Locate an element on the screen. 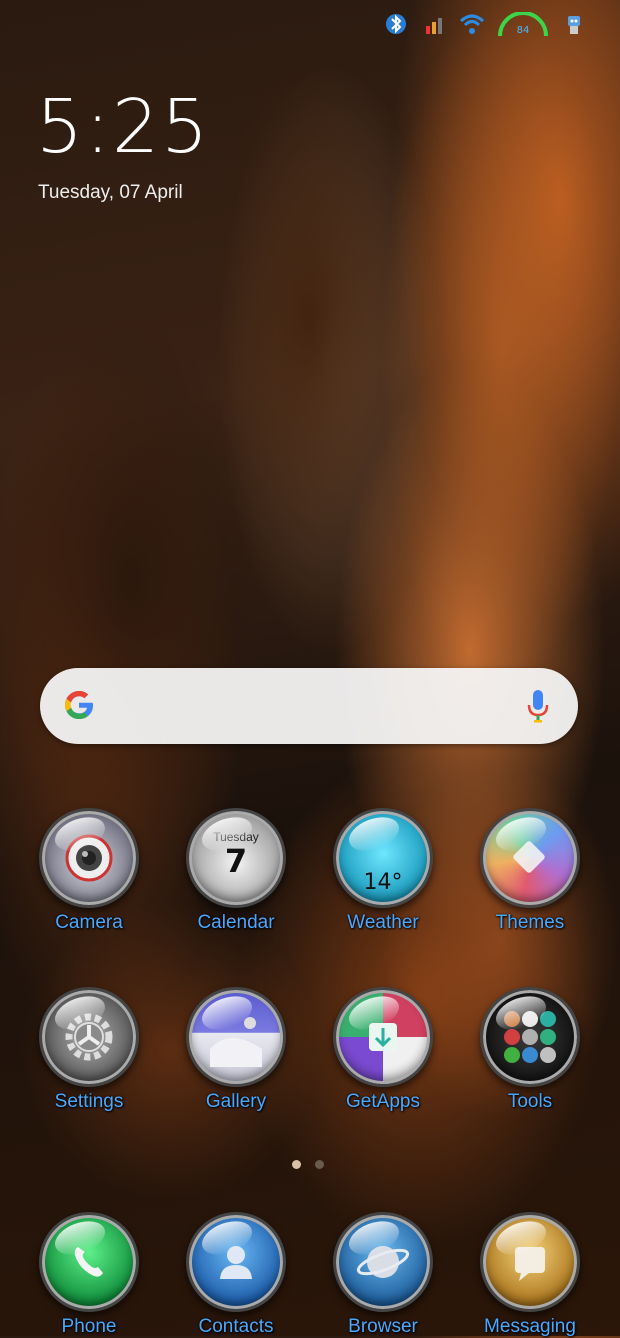  themes-icon is located at coordinates (530, 858).